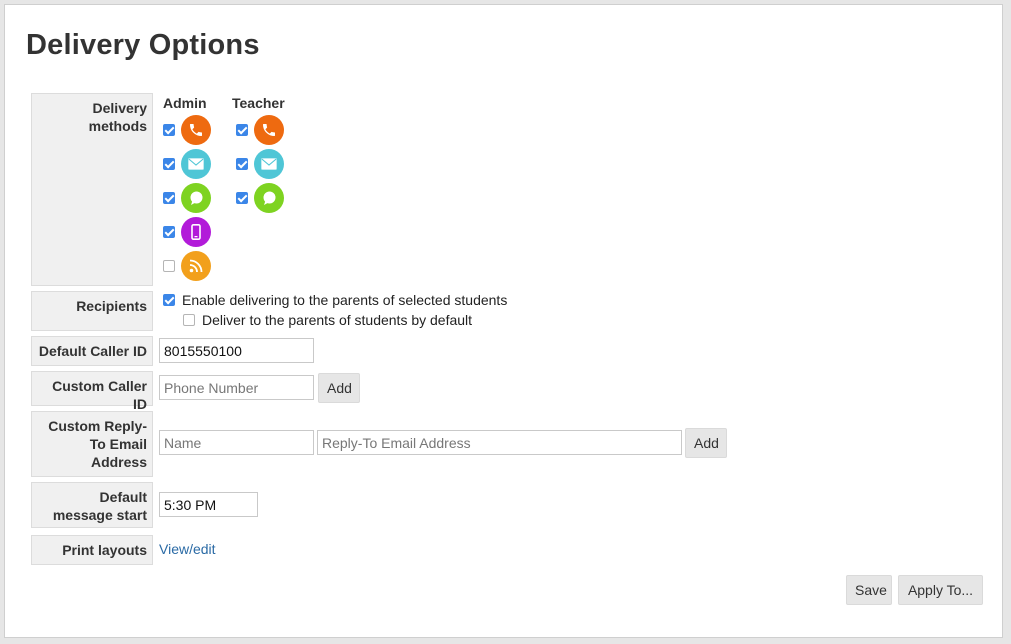 The image size is (1011, 644). What do you see at coordinates (169, 300) in the screenshot?
I see `enable-parents-checkbox` at bounding box center [169, 300].